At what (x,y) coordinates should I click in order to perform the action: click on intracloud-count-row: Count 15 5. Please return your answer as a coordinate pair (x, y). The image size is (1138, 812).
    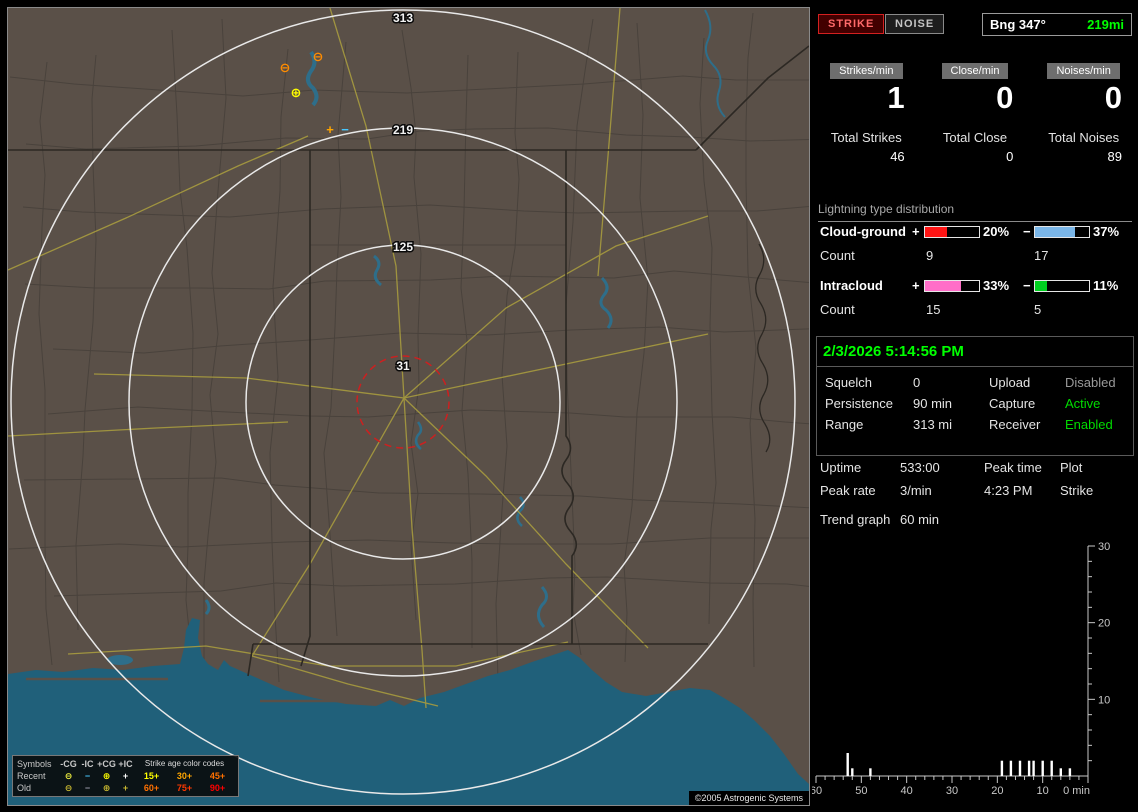
    Looking at the image, I should click on (975, 311).